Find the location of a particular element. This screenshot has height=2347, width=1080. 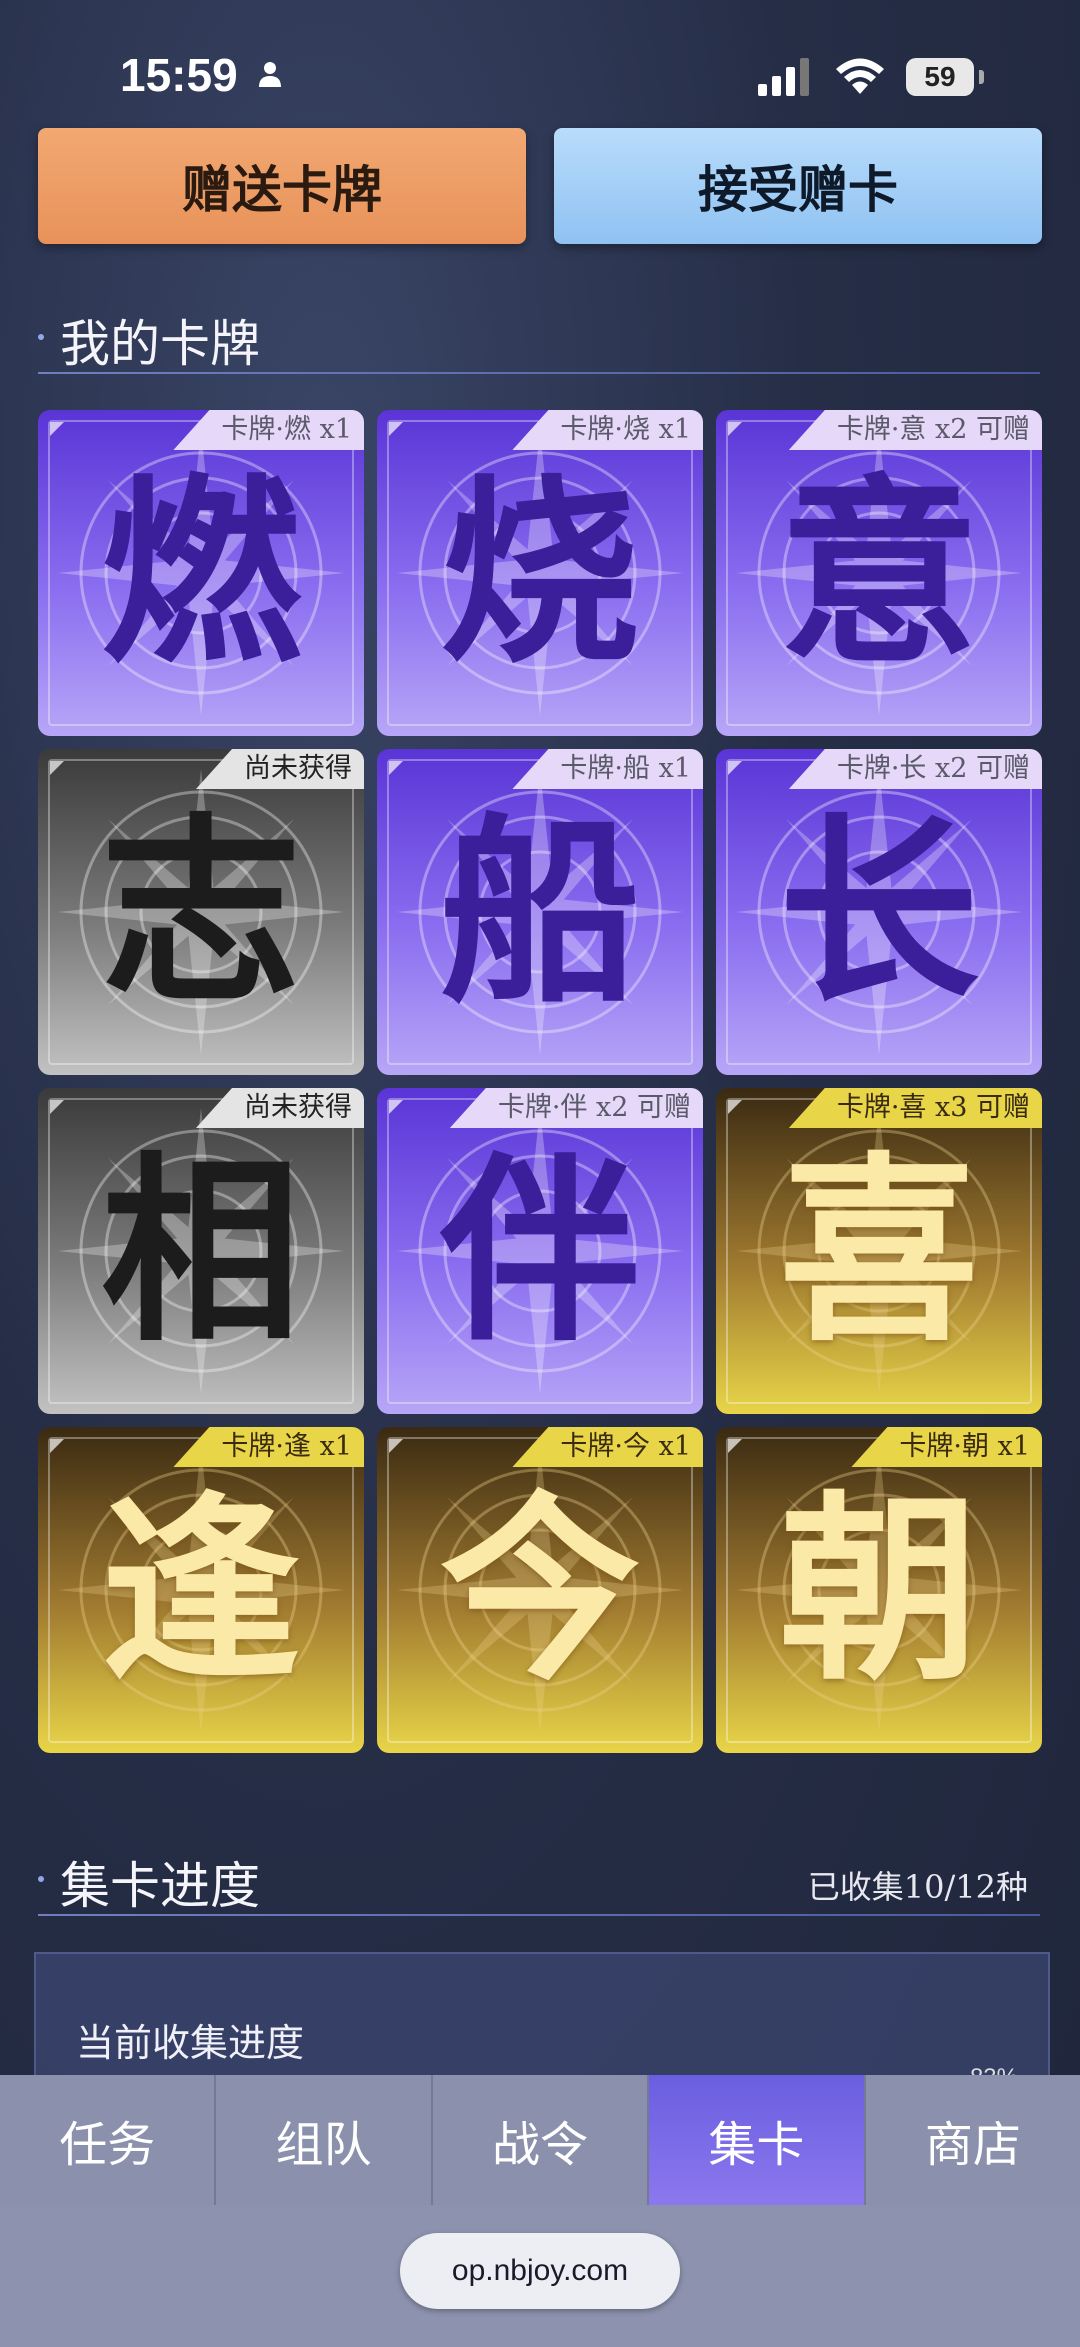

card-character: 烧 is located at coordinates (539, 573).